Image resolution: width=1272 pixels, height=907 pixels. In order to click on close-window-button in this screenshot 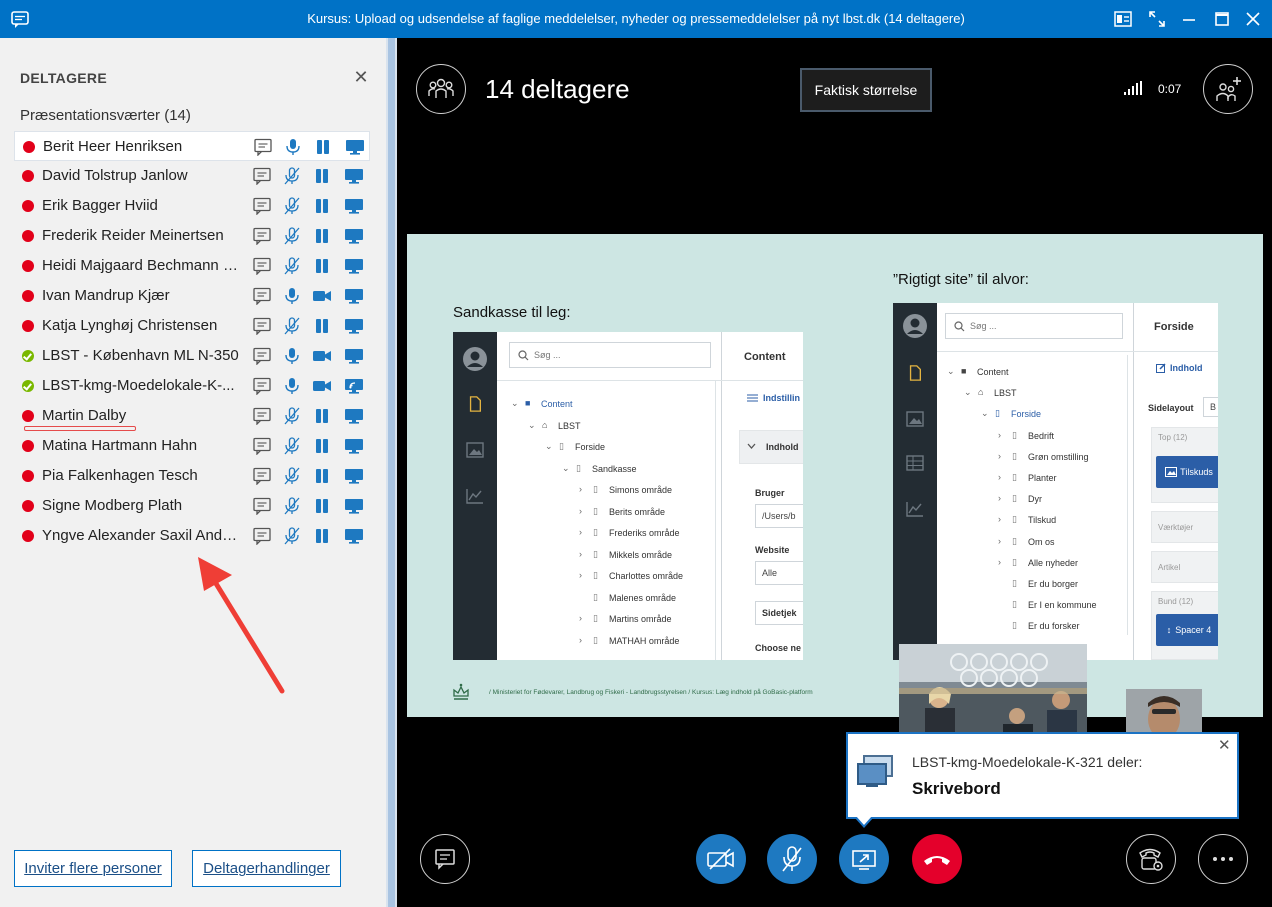, I will do `click(1253, 19)`.